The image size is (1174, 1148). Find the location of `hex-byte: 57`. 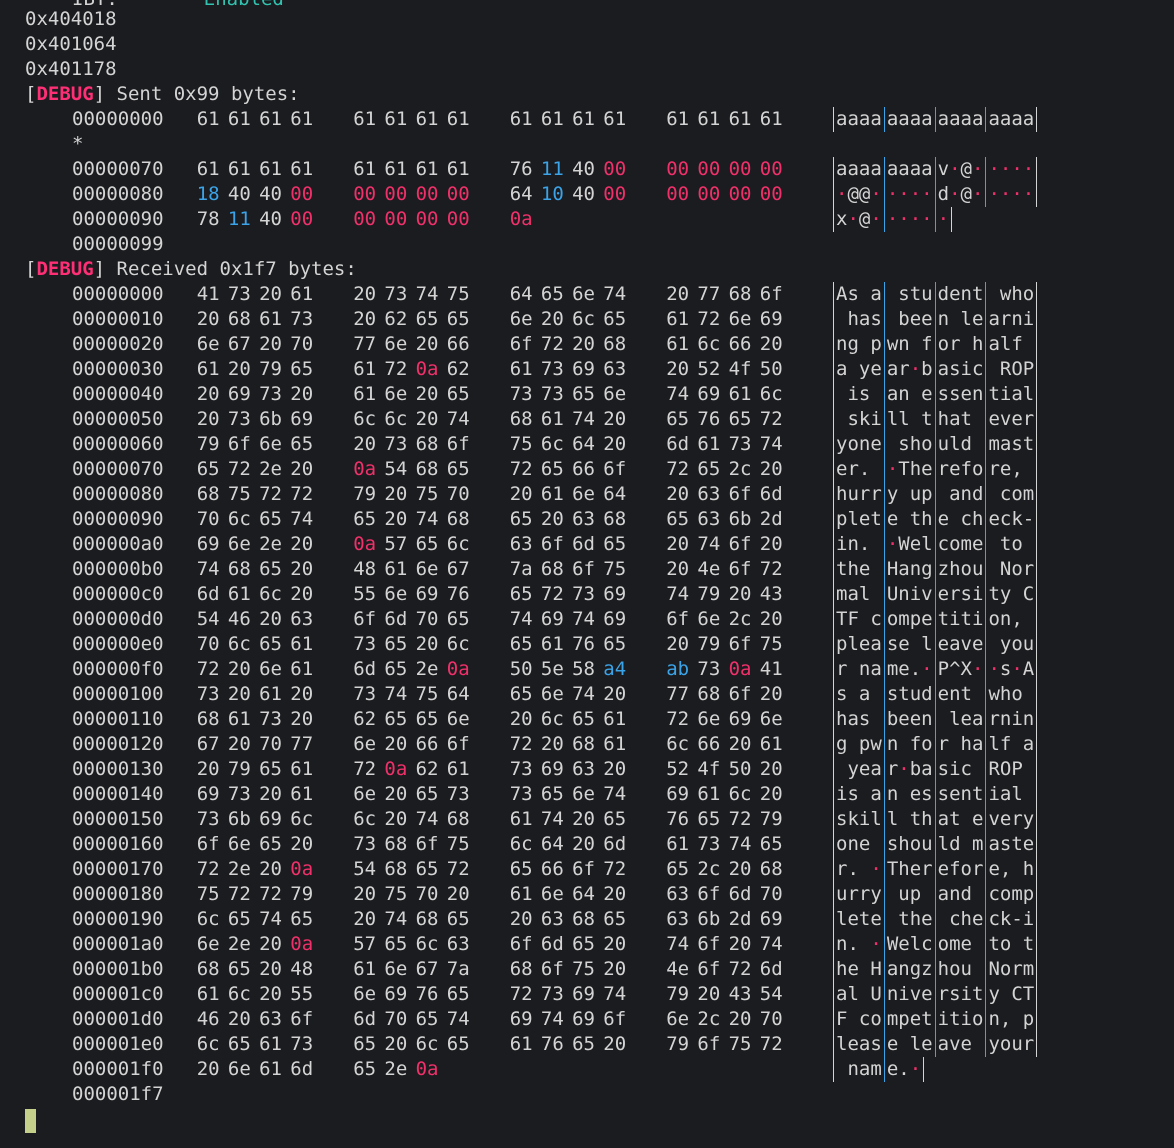

hex-byte: 57 is located at coordinates (396, 544).